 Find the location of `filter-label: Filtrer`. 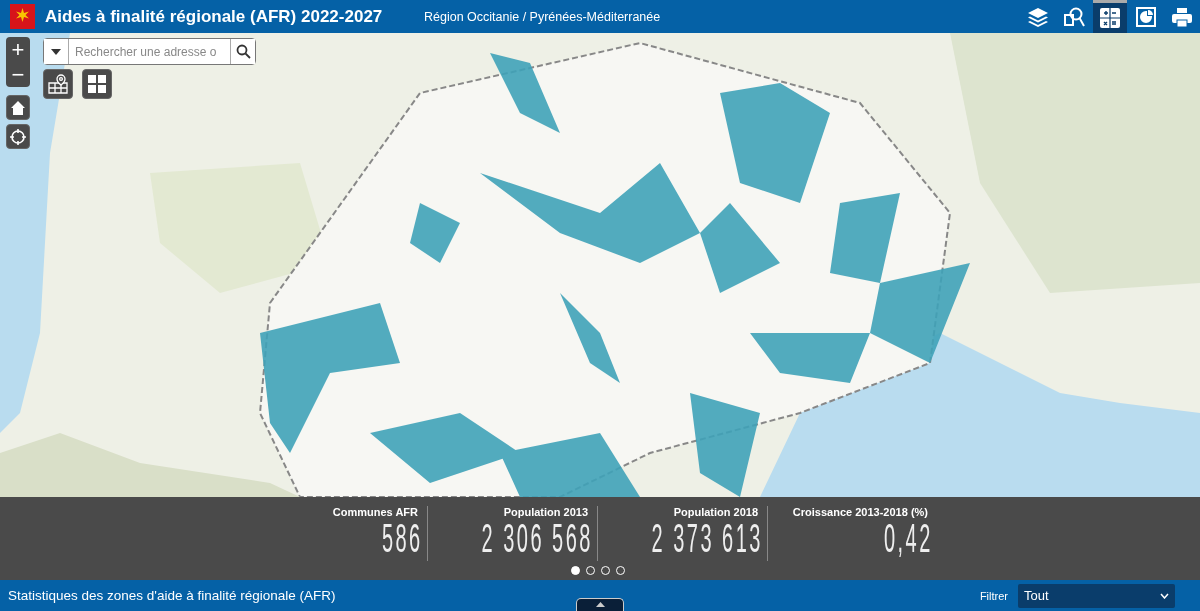

filter-label: Filtrer is located at coordinates (993, 595).